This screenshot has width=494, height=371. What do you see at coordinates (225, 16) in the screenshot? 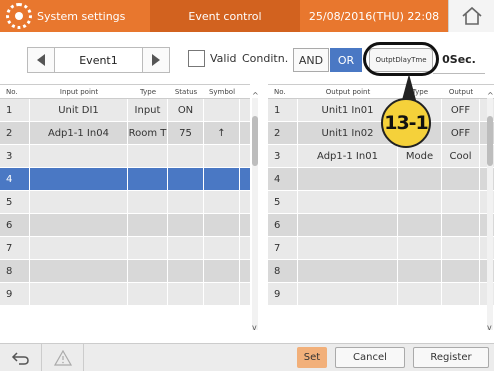
I see `section-title: Event control` at bounding box center [225, 16].